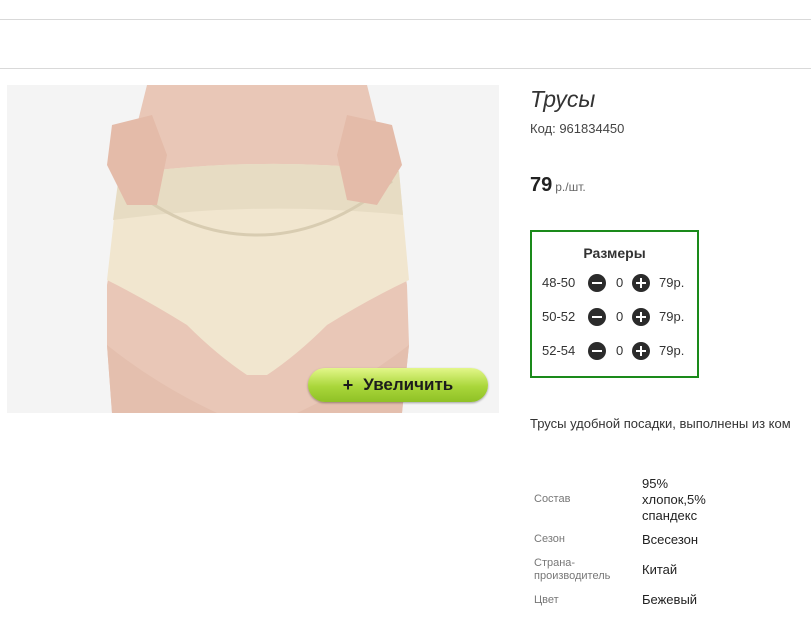 Image resolution: width=811 pixels, height=629 pixels. I want to click on prop-value-season: Всесезон, so click(670, 539).